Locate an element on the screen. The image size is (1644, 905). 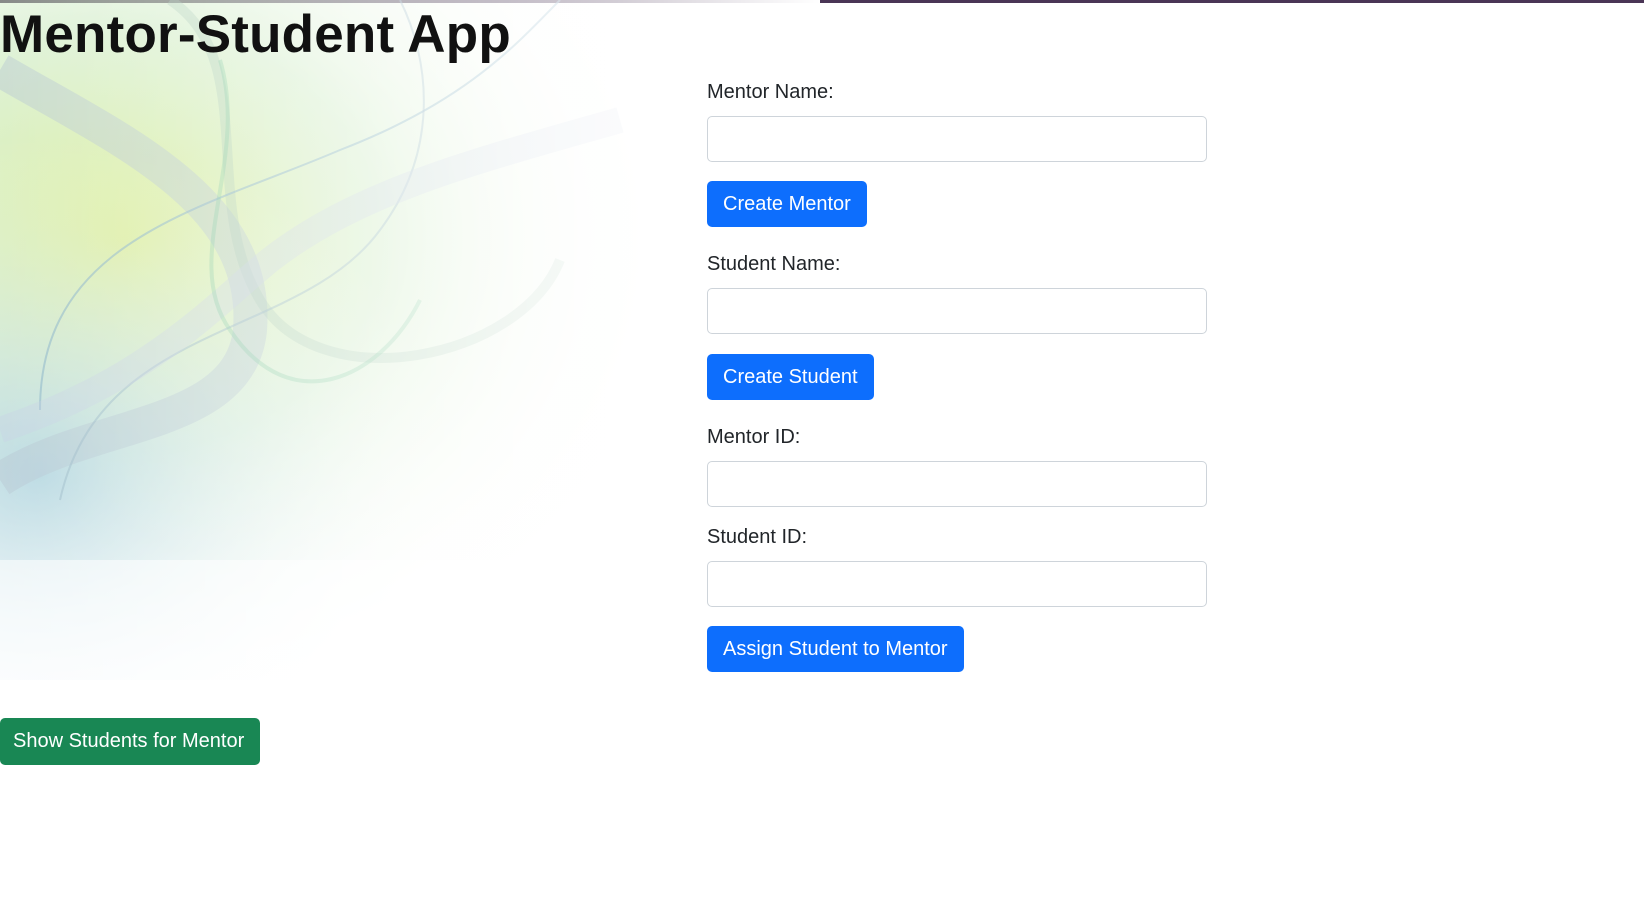
mentor-name-input is located at coordinates (957, 139).